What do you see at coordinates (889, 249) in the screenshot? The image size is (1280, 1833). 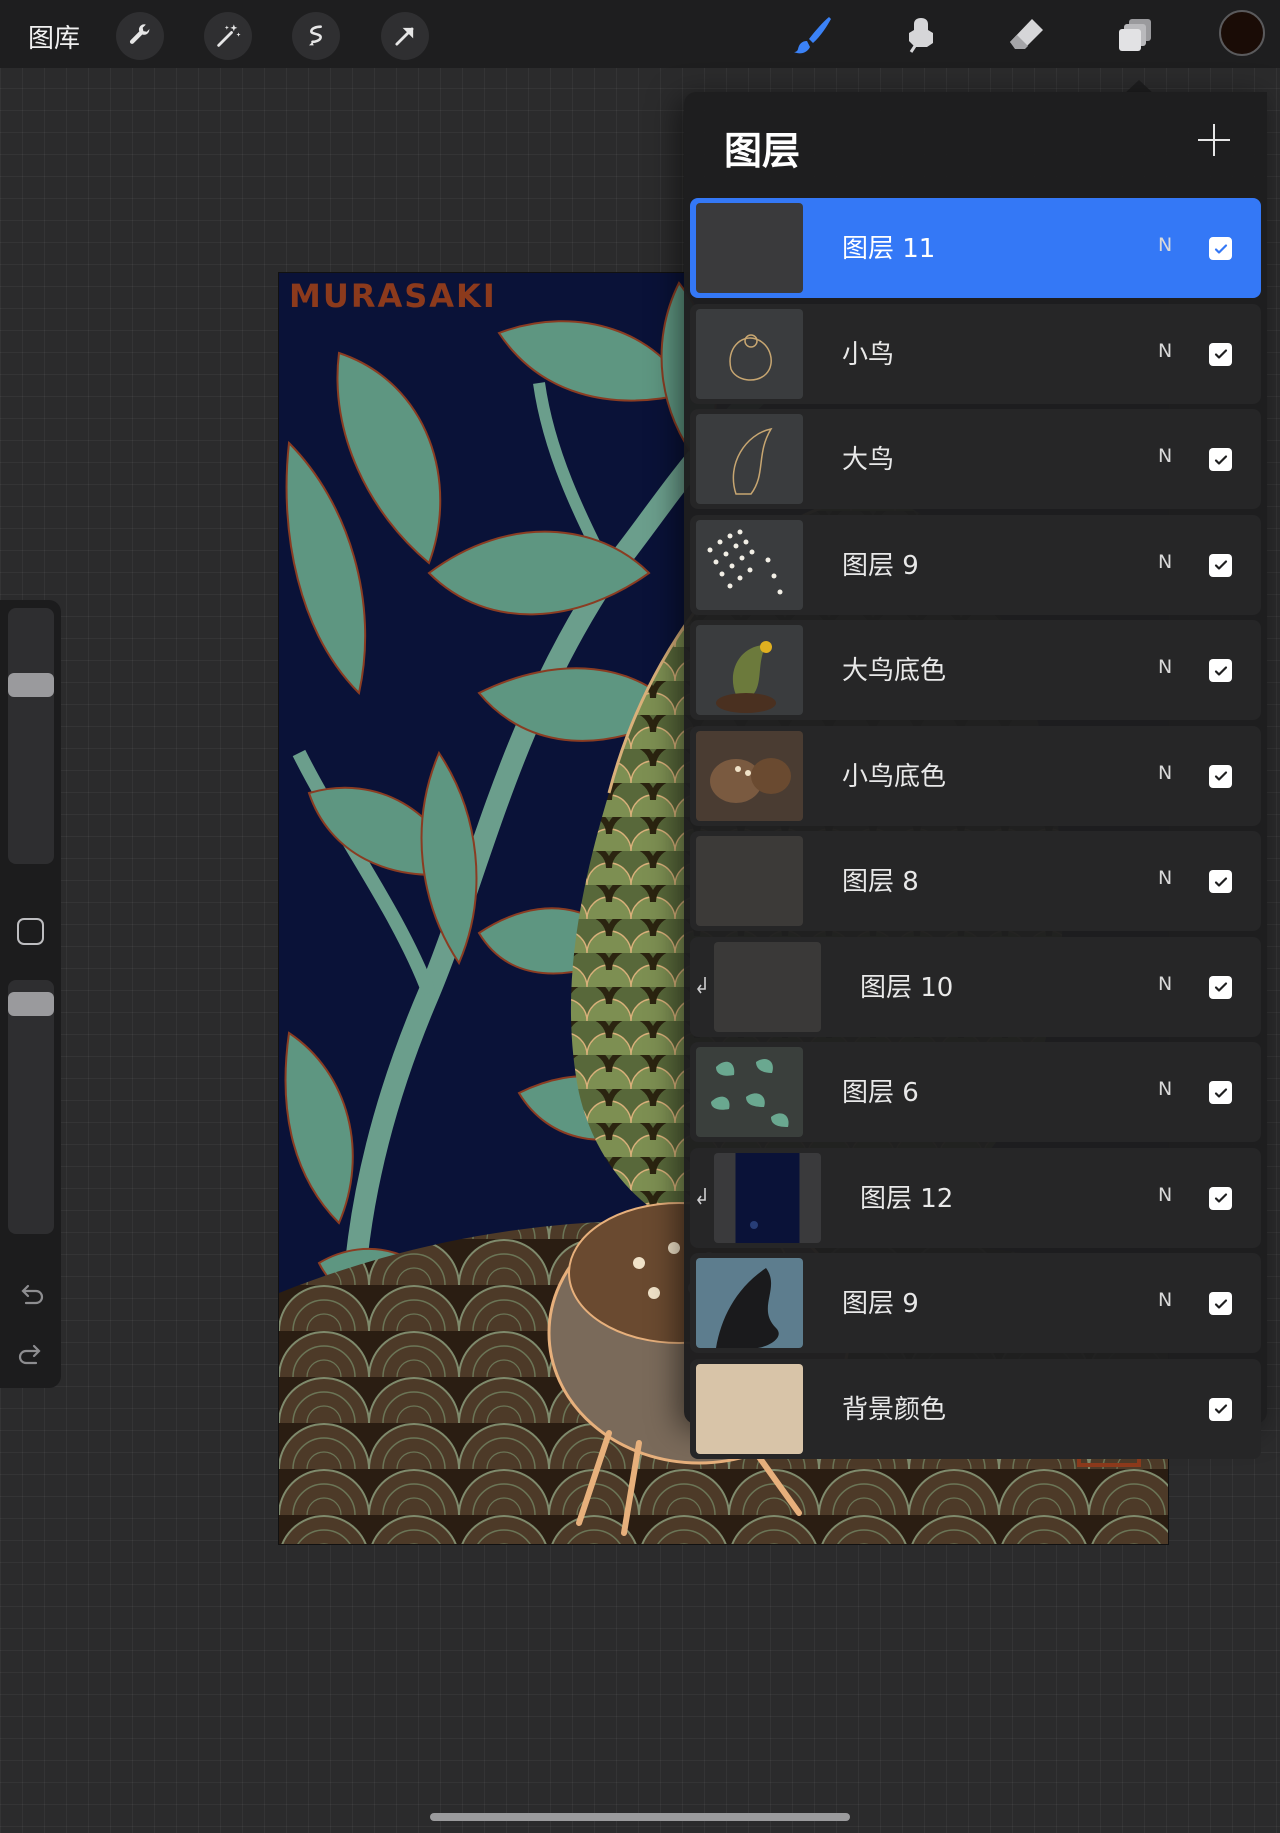 I see `layer-name: 图层 11` at bounding box center [889, 249].